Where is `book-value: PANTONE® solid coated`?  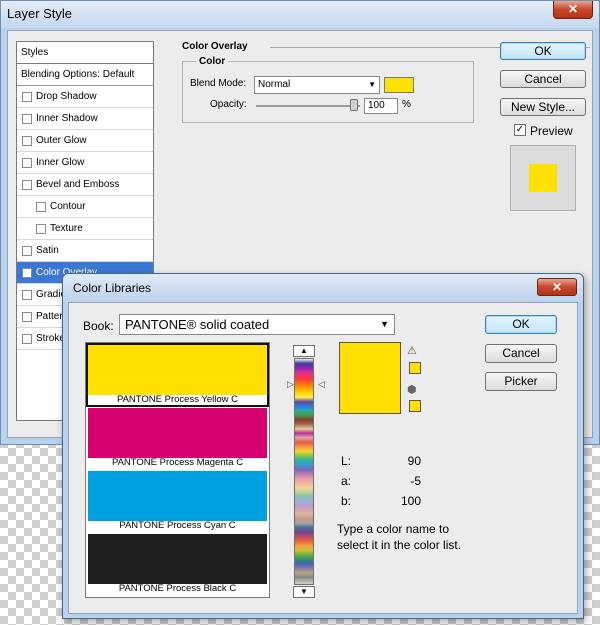
book-value: PANTONE® solid coated is located at coordinates (197, 324).